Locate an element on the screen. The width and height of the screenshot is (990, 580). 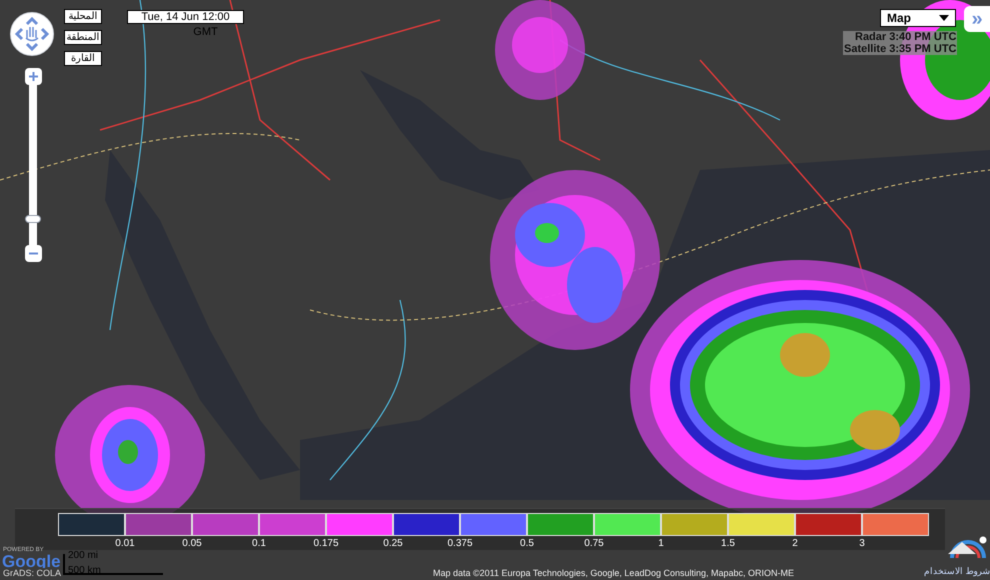
mountain-rainbow-logo is located at coordinates (967, 547).